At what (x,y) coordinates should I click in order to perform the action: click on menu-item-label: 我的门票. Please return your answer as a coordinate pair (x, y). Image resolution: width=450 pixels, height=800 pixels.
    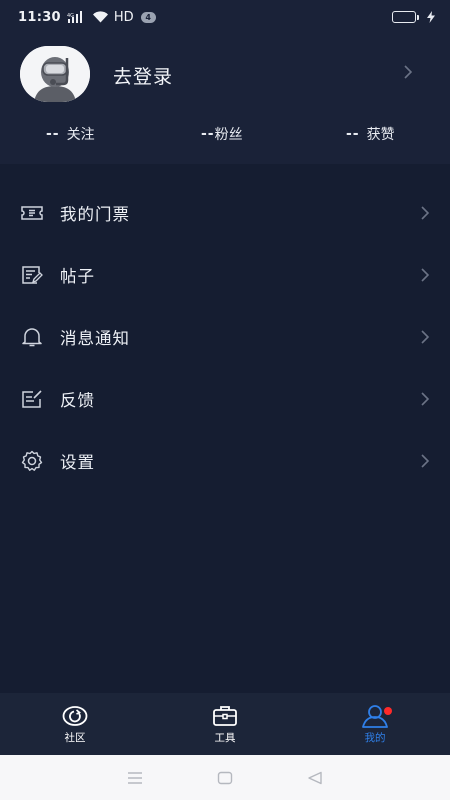
    Looking at the image, I should click on (95, 214).